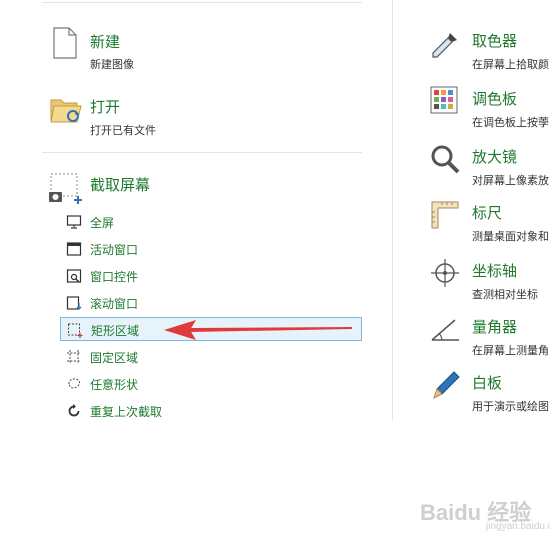 This screenshot has width=550, height=551. I want to click on capture-item-label: 窗口控件, so click(114, 277).